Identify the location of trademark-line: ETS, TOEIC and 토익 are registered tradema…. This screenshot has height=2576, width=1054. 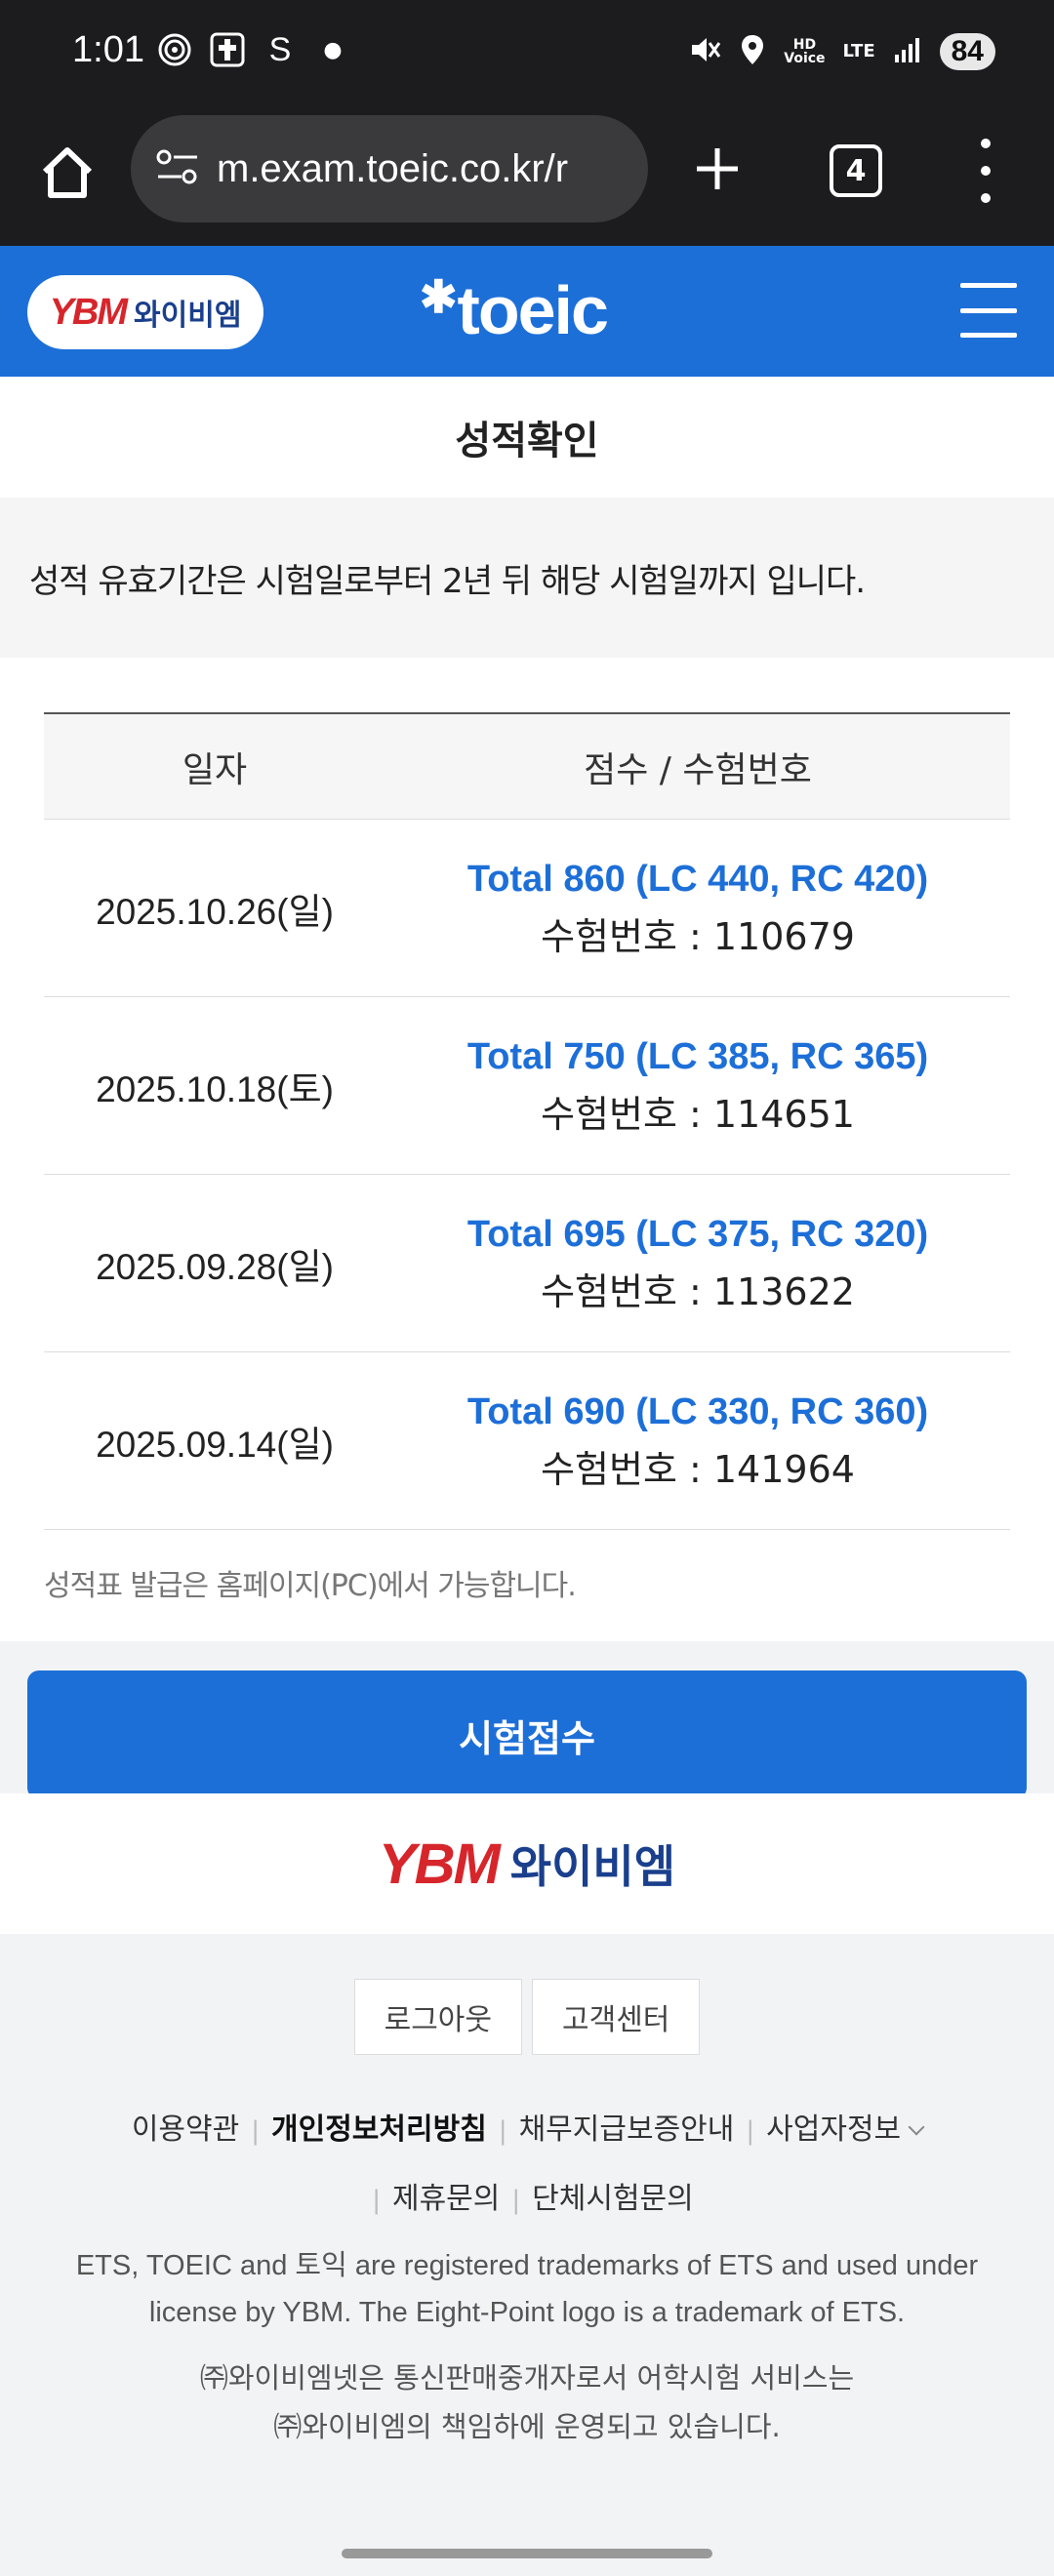
(527, 2265).